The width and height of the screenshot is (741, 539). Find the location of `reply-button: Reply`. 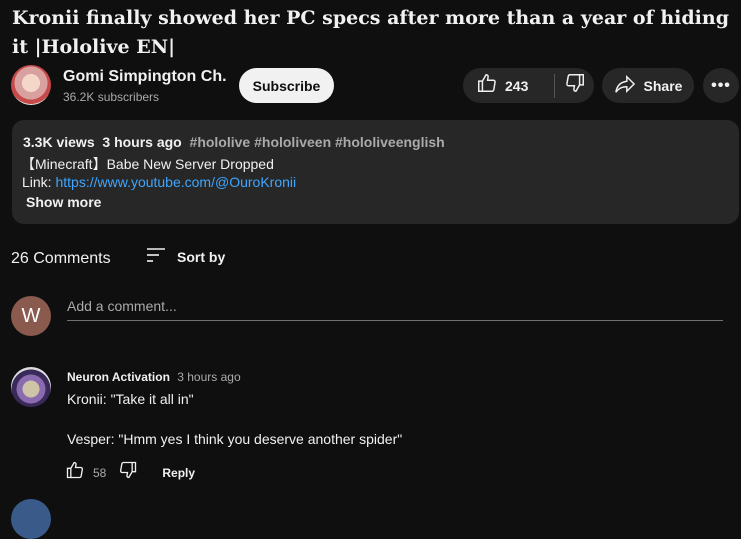

reply-button: Reply is located at coordinates (178, 473).